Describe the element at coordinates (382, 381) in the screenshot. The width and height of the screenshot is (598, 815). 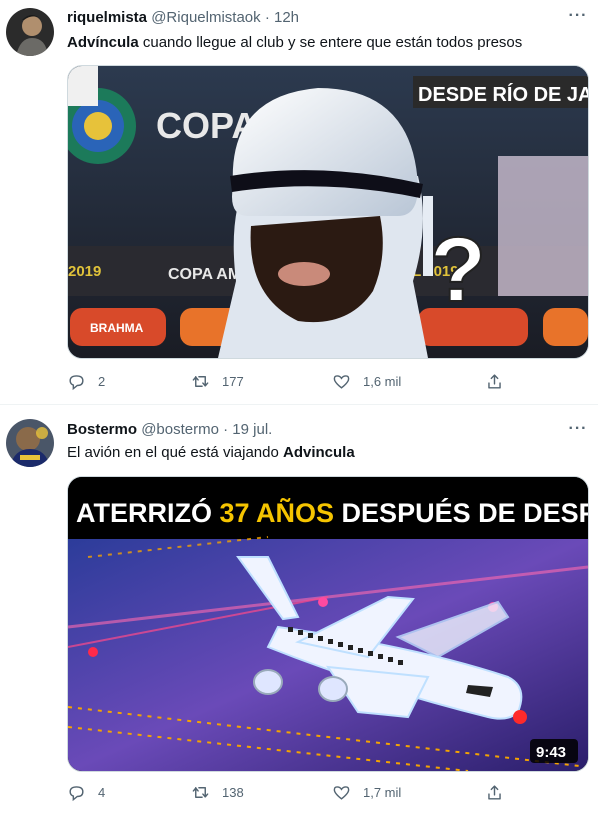
I see `like-count: 1,6 mil` at that location.